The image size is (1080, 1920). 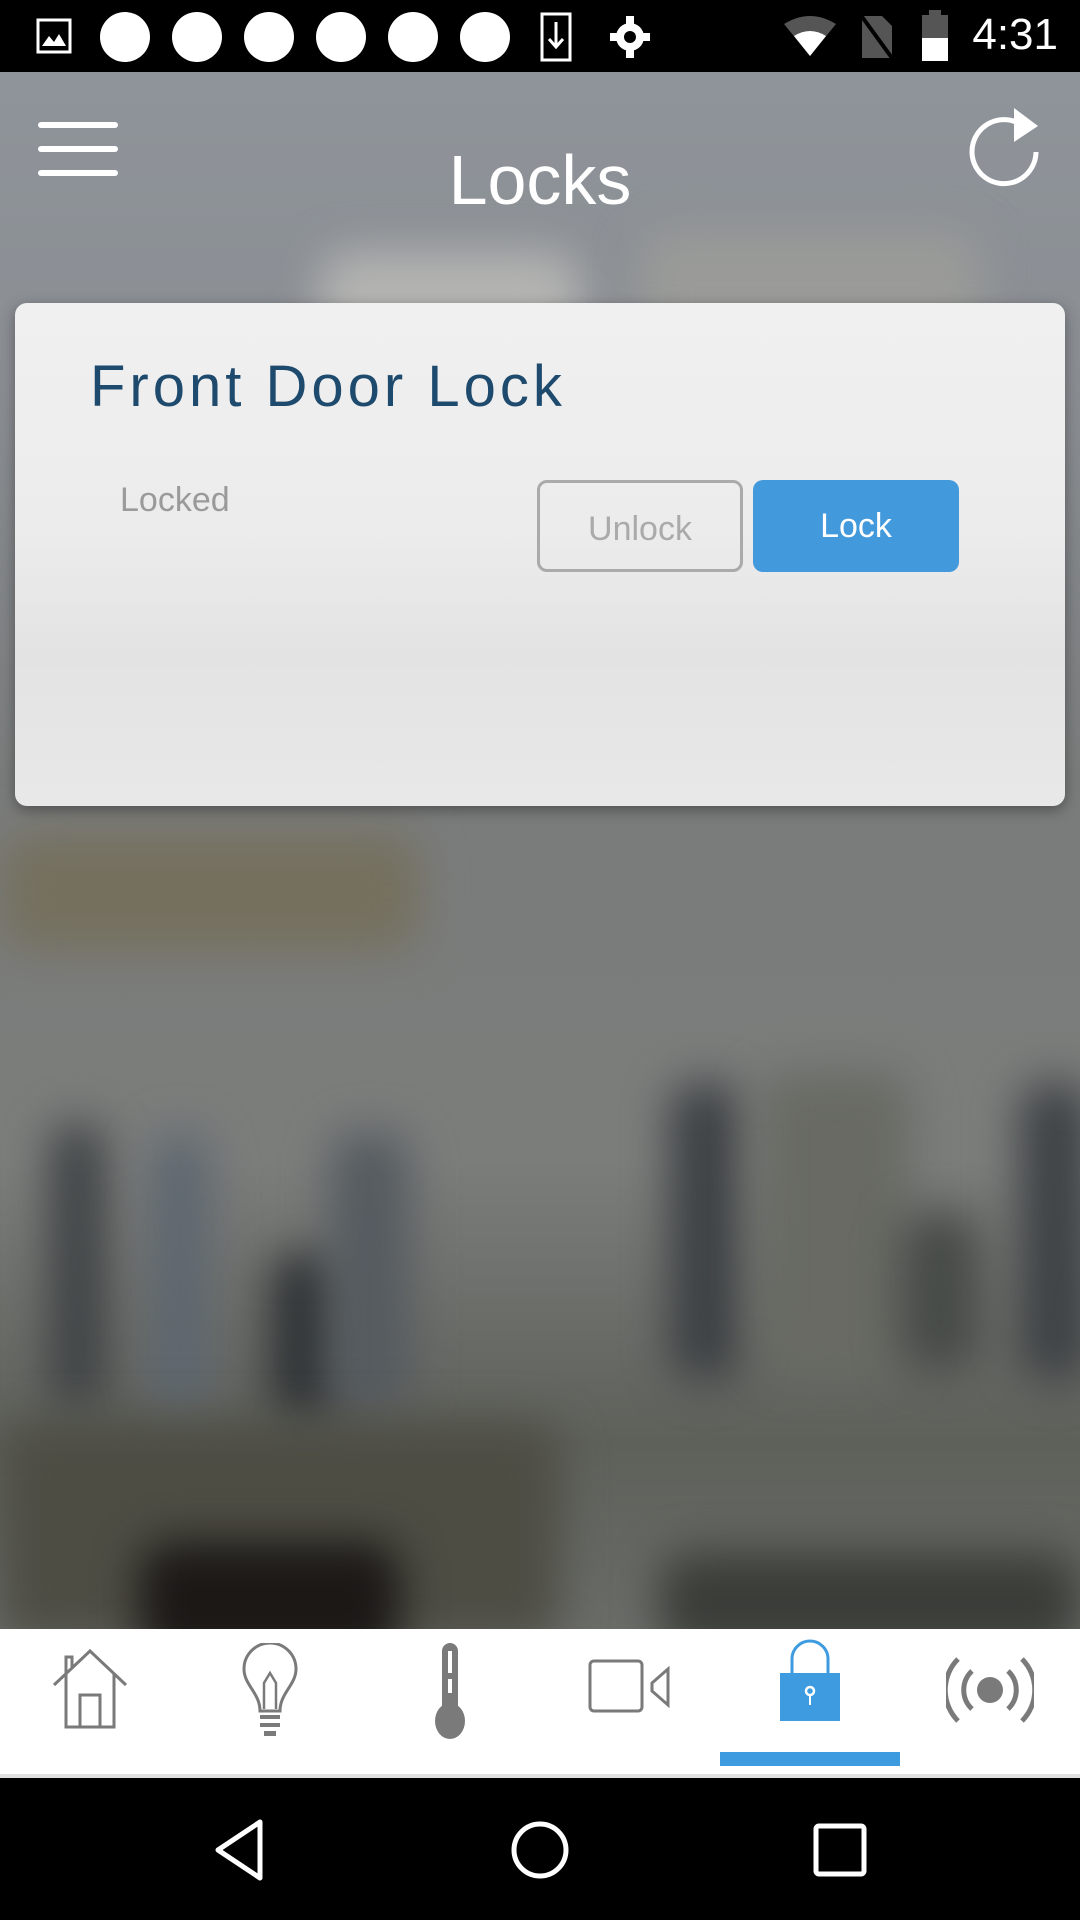 I want to click on page-title: Locks, so click(x=540, y=180).